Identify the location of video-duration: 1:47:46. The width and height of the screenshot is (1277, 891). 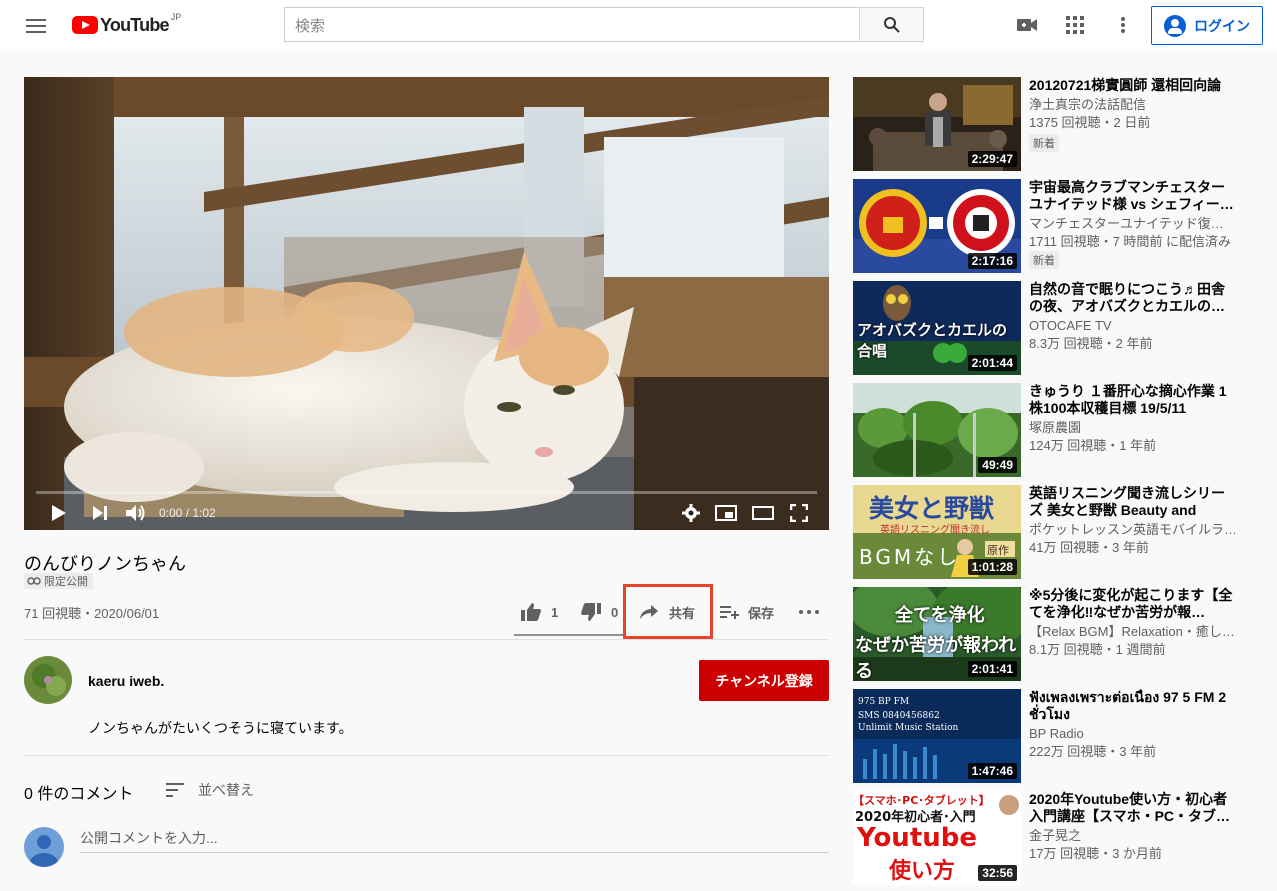
(992, 771).